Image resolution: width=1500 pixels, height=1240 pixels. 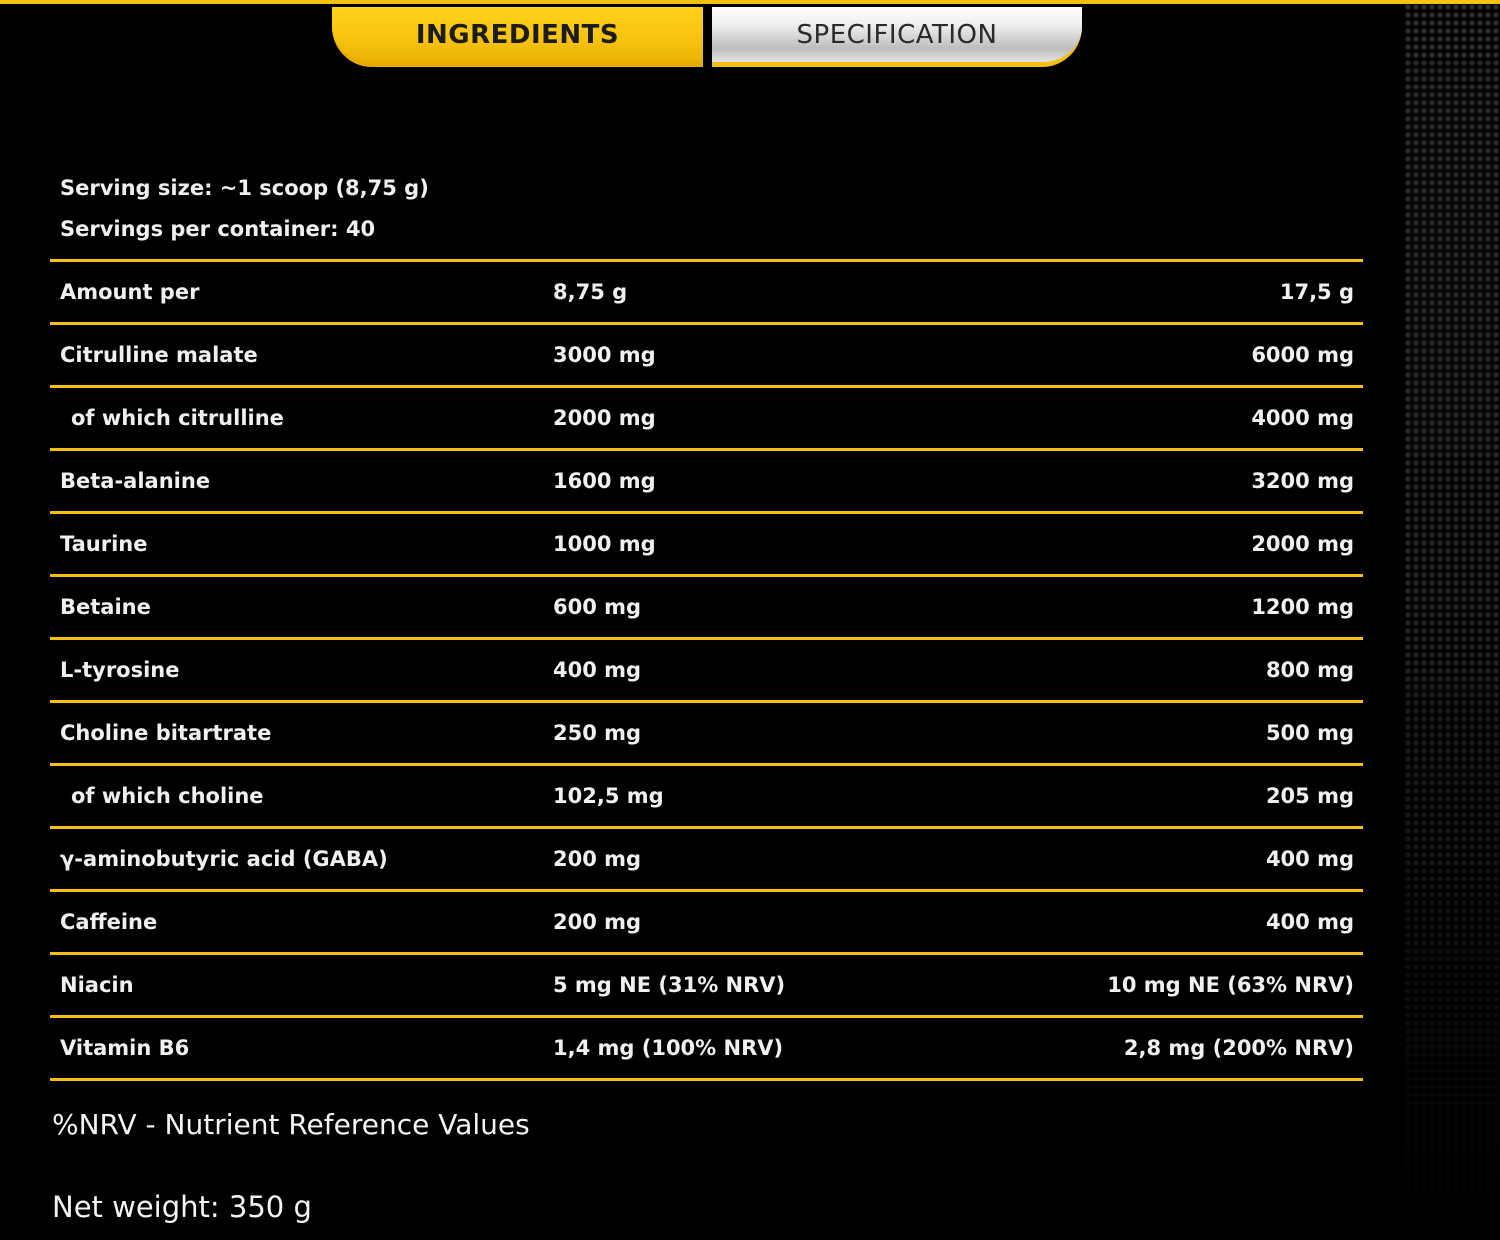 What do you see at coordinates (1316, 292) in the screenshot?
I see `amount-double-serving: 17,5 g` at bounding box center [1316, 292].